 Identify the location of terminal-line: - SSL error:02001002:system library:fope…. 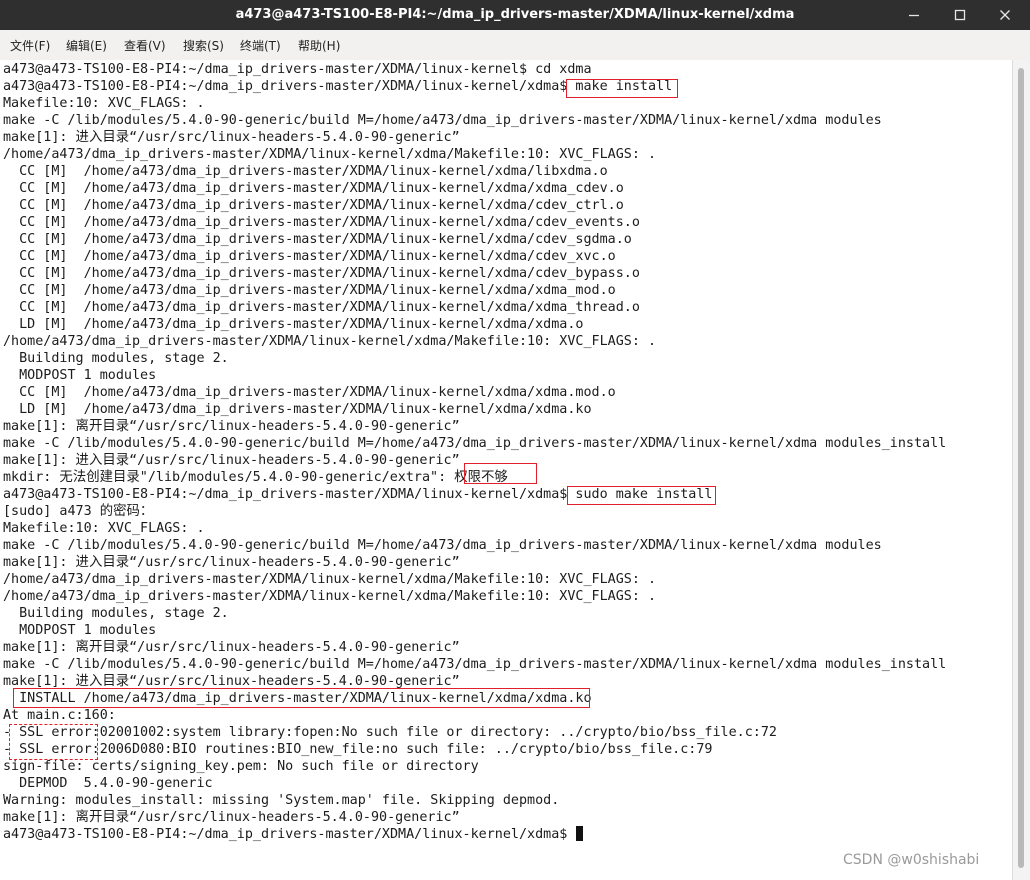
(390, 732).